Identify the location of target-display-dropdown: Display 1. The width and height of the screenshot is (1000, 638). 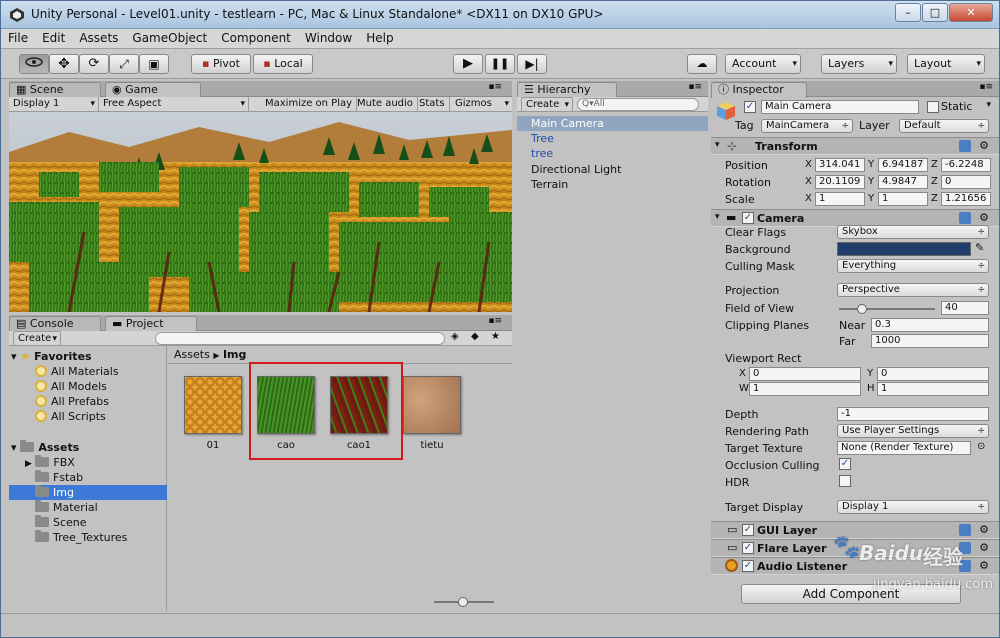
(913, 507).